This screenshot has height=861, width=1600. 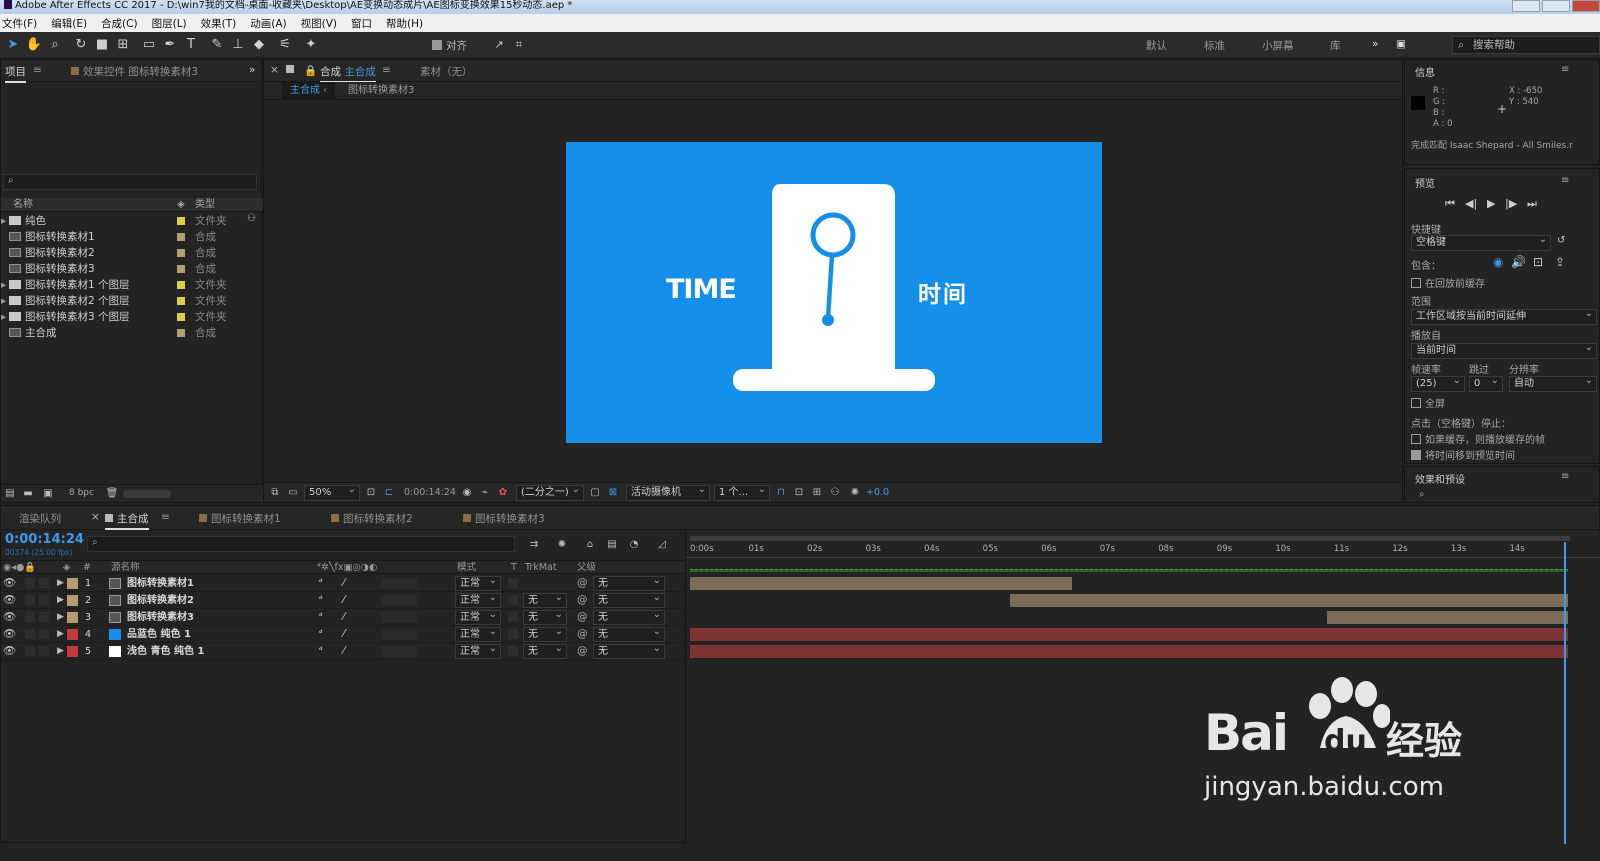 I want to click on eye-visibility-icon: 👁, so click(x=9, y=651).